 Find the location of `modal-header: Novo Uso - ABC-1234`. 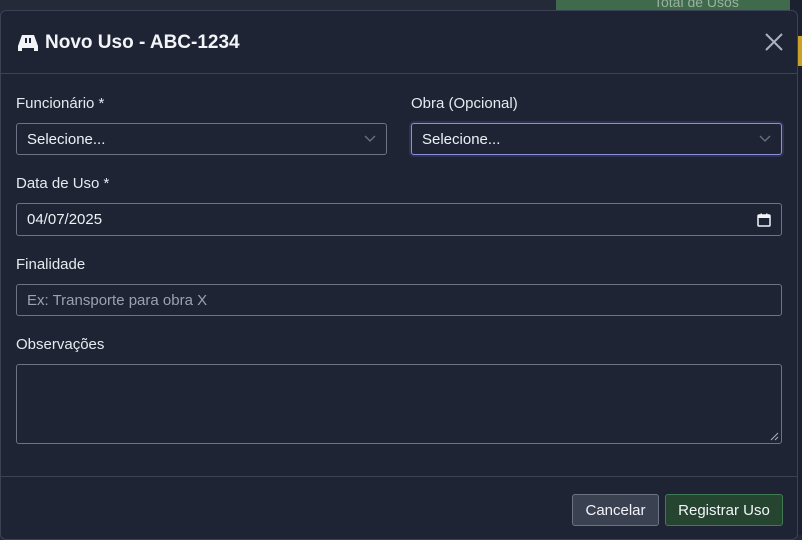

modal-header: Novo Uso - ABC-1234 is located at coordinates (399, 42).